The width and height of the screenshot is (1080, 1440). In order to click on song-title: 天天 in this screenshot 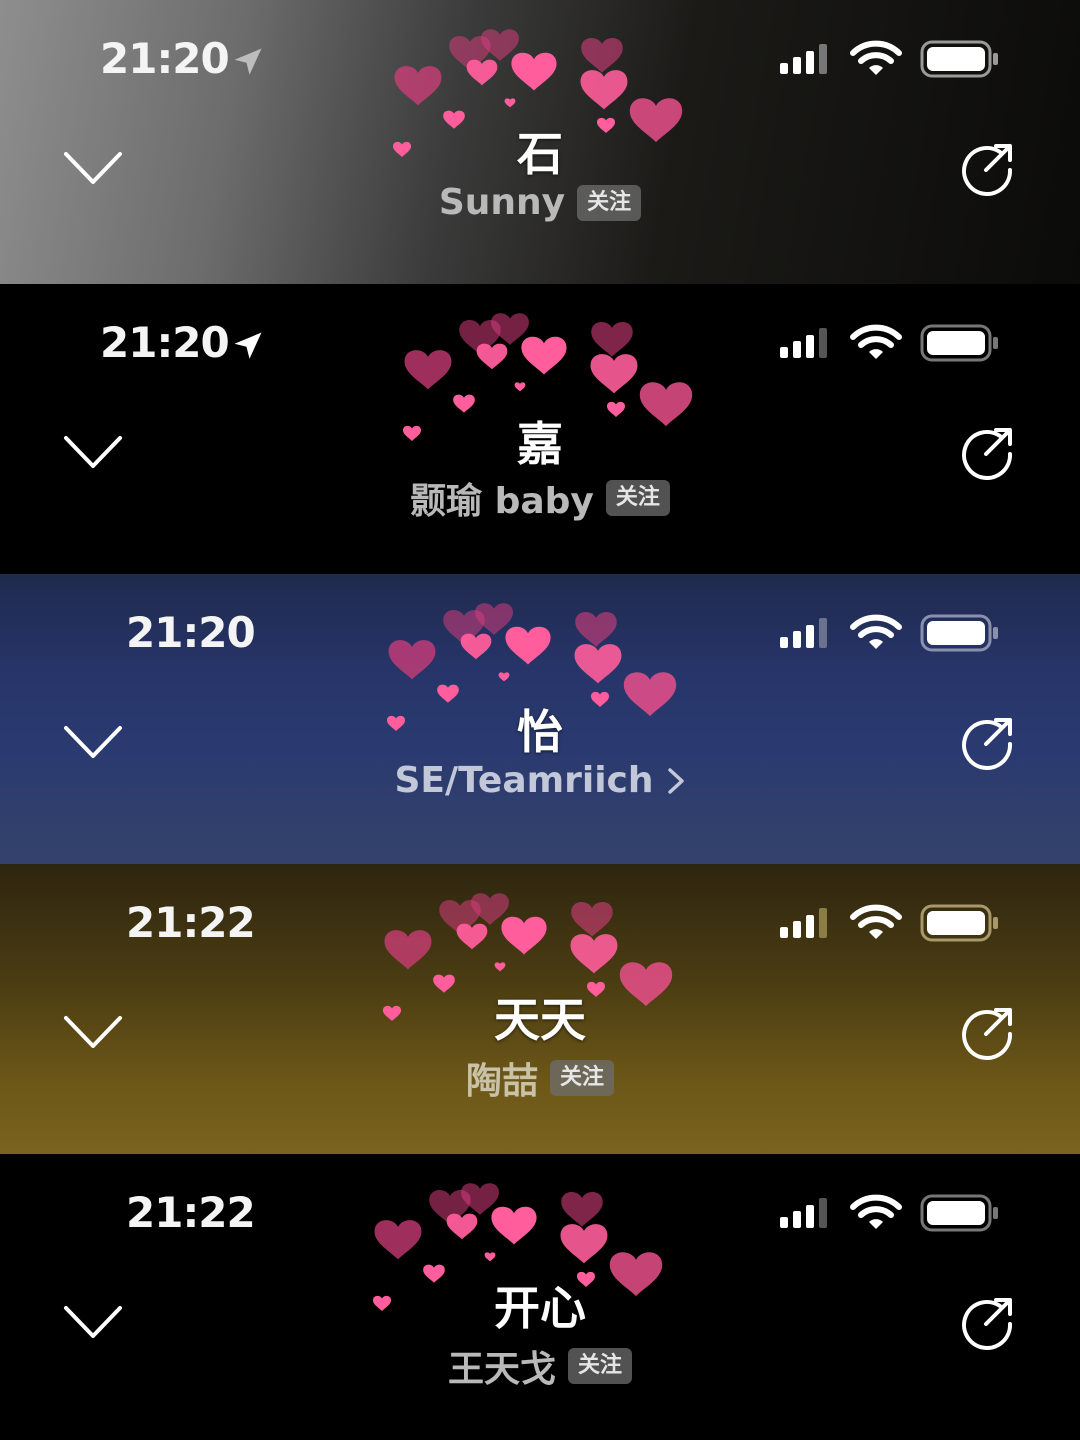, I will do `click(540, 1020)`.